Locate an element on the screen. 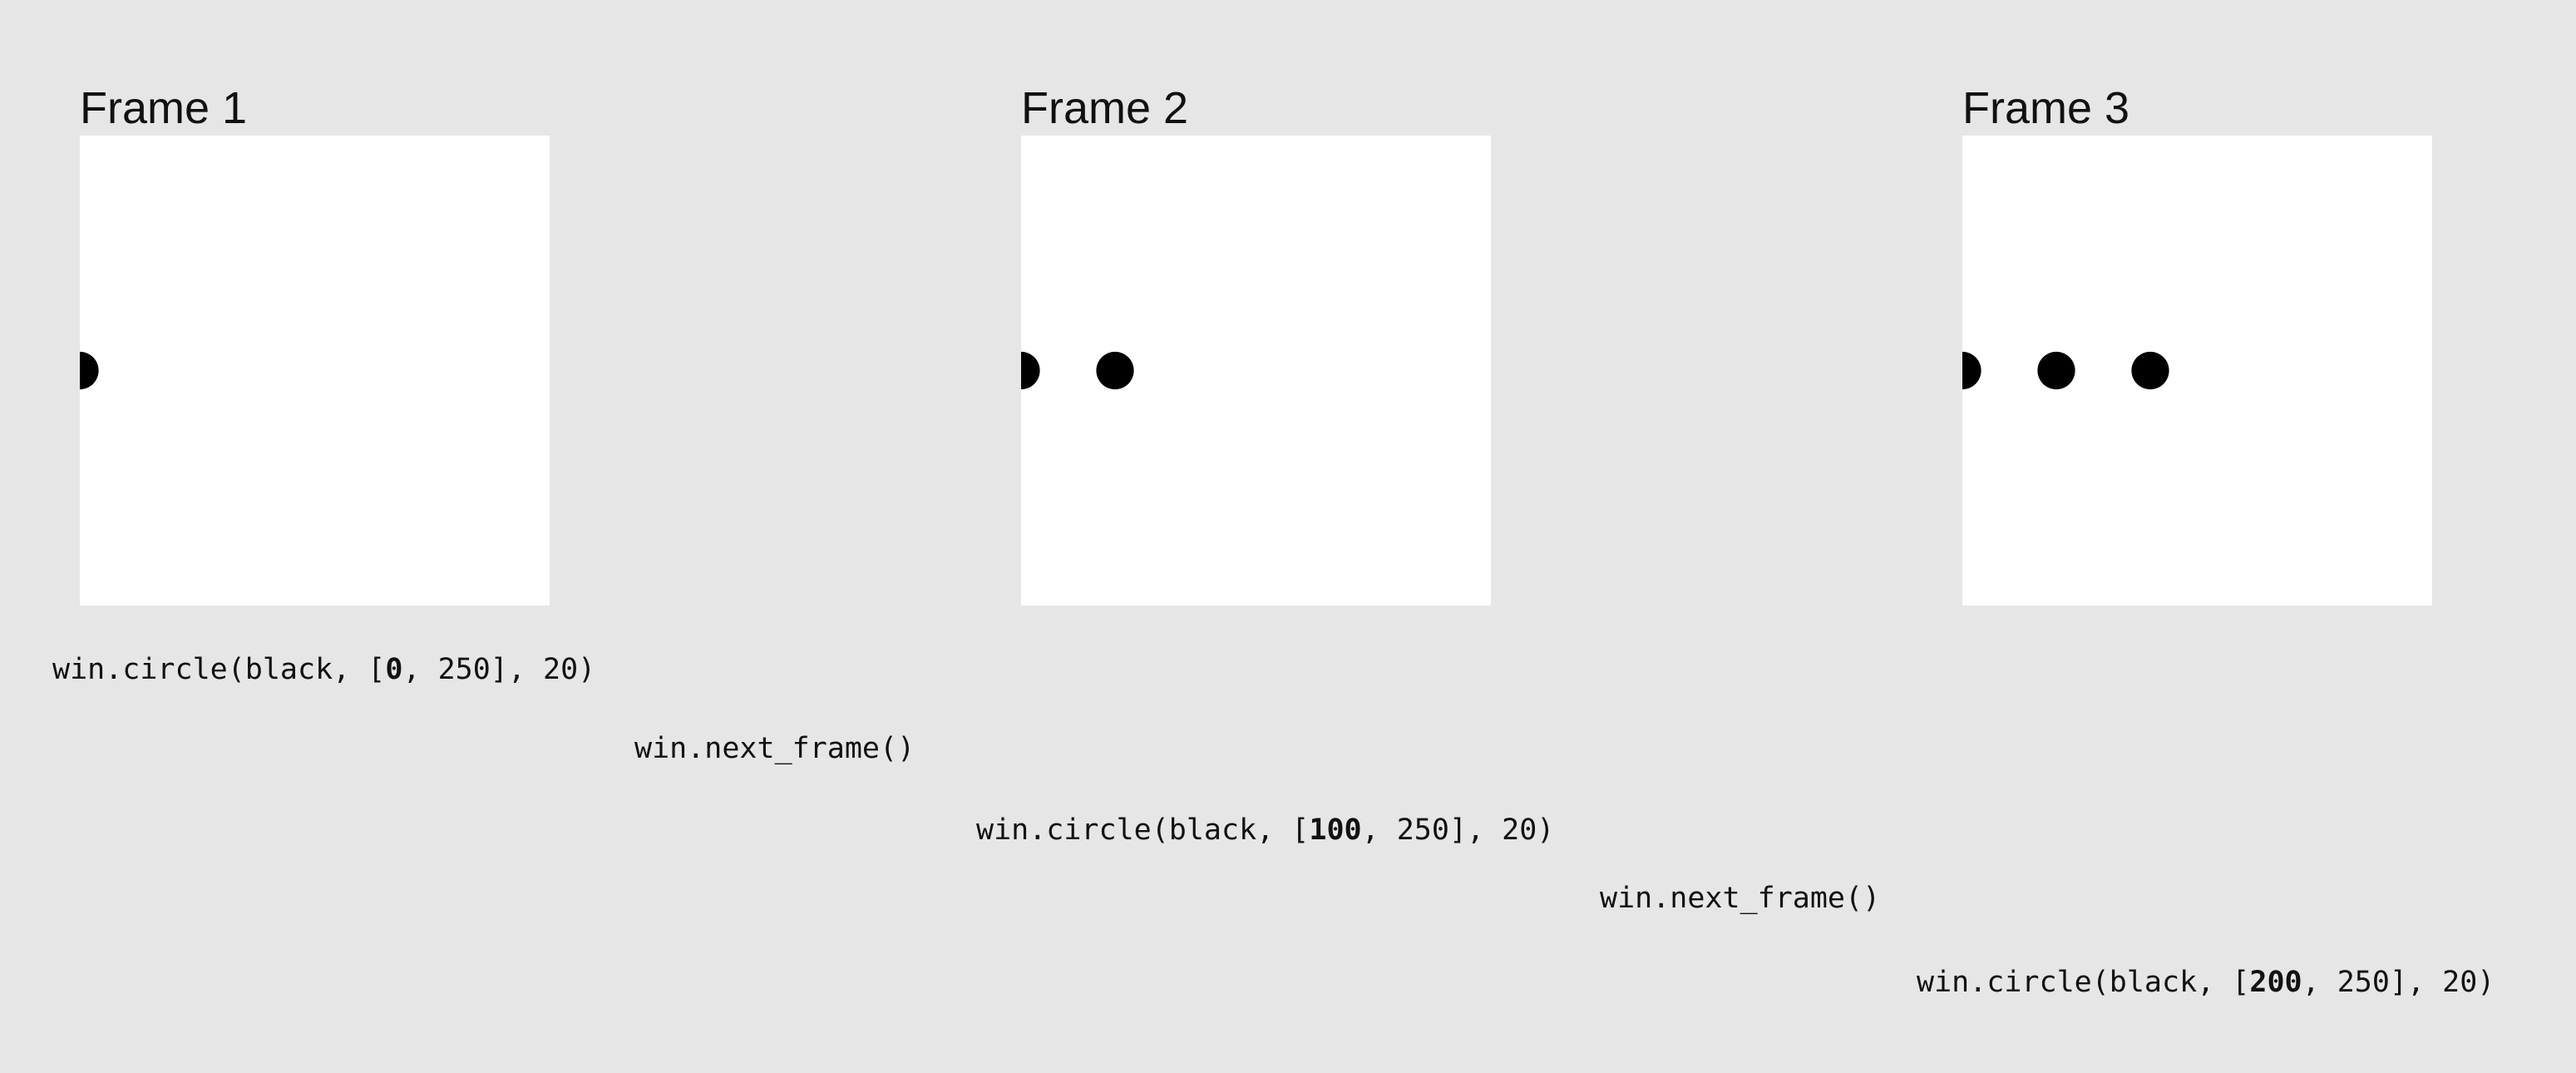  frame-3-title: Frame 3 is located at coordinates (2046, 108).